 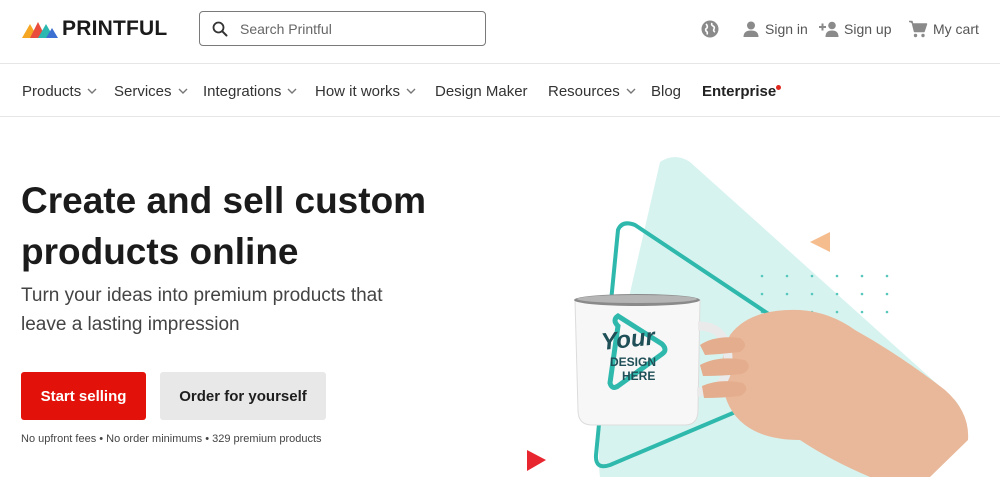 I want to click on search-icon, so click(x=220, y=29).